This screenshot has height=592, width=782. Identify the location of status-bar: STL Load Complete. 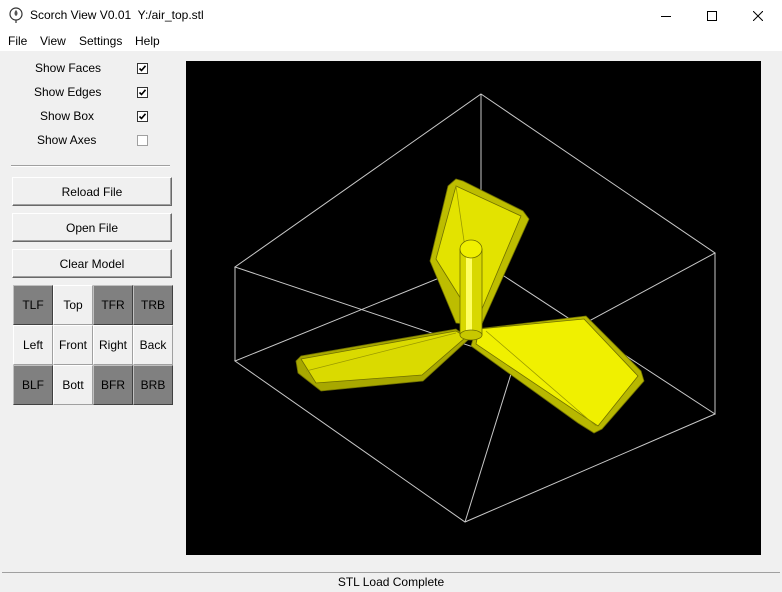
(391, 581).